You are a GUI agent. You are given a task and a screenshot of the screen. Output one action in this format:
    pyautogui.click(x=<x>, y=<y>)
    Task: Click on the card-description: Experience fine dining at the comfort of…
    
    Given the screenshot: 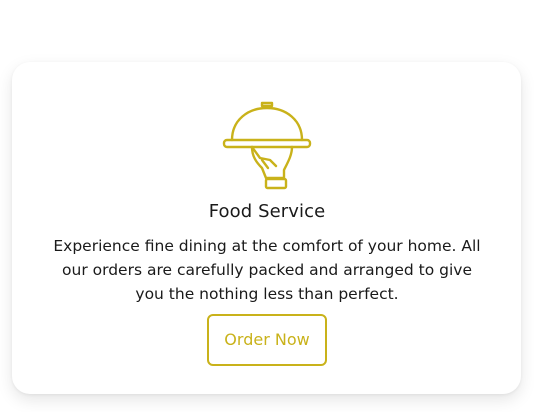 What is the action you would take?
    pyautogui.click(x=267, y=270)
    